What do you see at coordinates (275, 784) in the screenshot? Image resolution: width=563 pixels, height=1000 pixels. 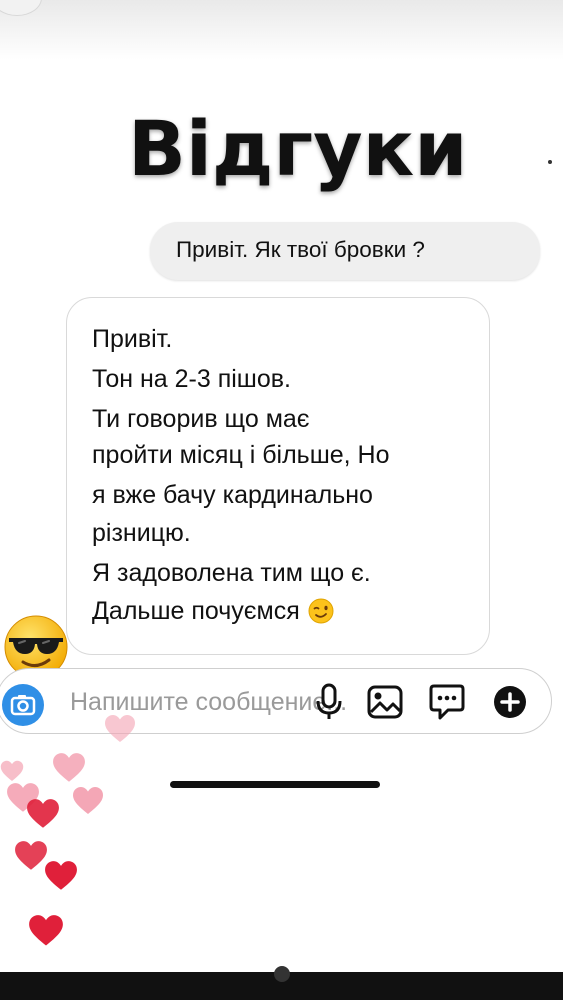 I see `home-indicator` at bounding box center [275, 784].